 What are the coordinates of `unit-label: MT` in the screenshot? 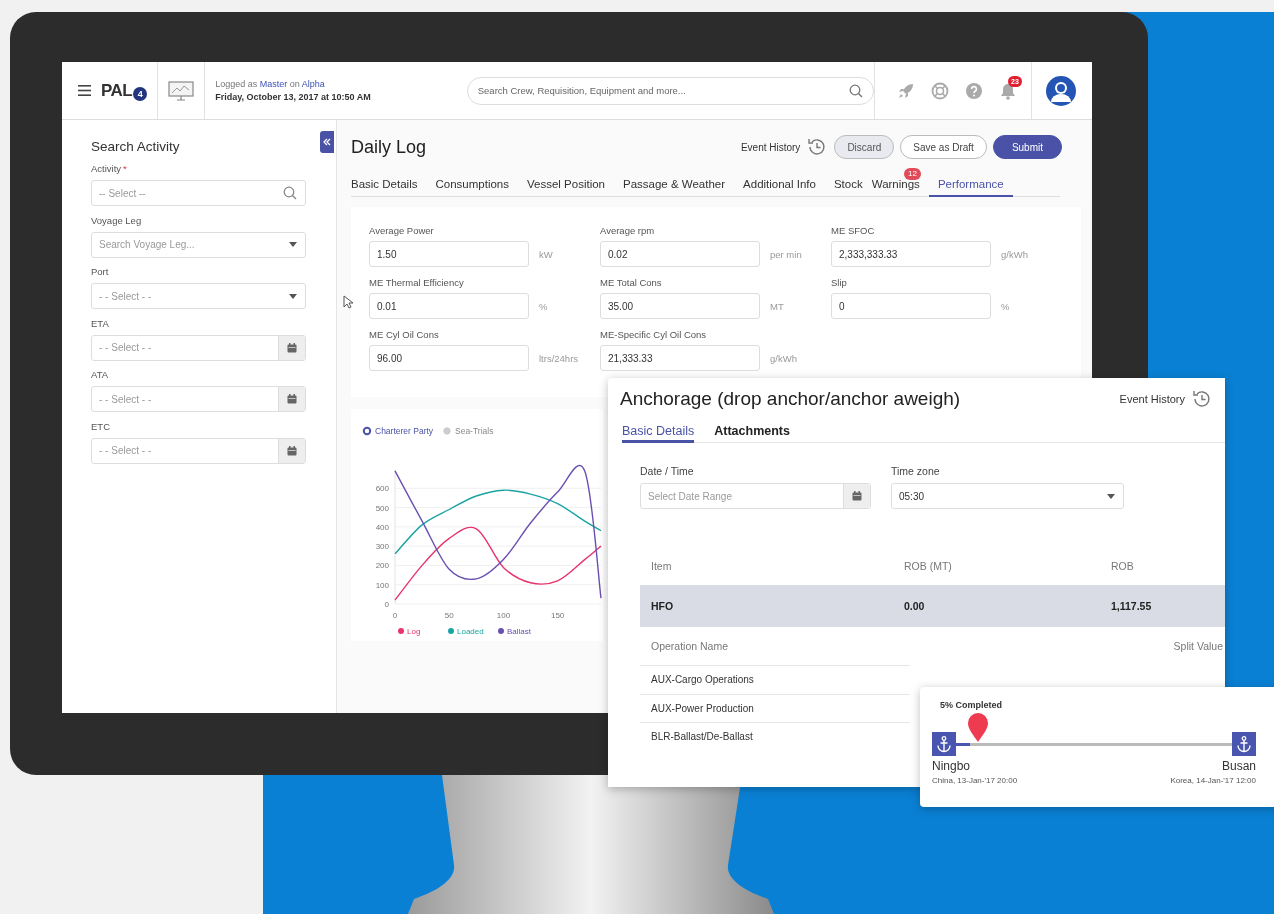 It's located at (777, 306).